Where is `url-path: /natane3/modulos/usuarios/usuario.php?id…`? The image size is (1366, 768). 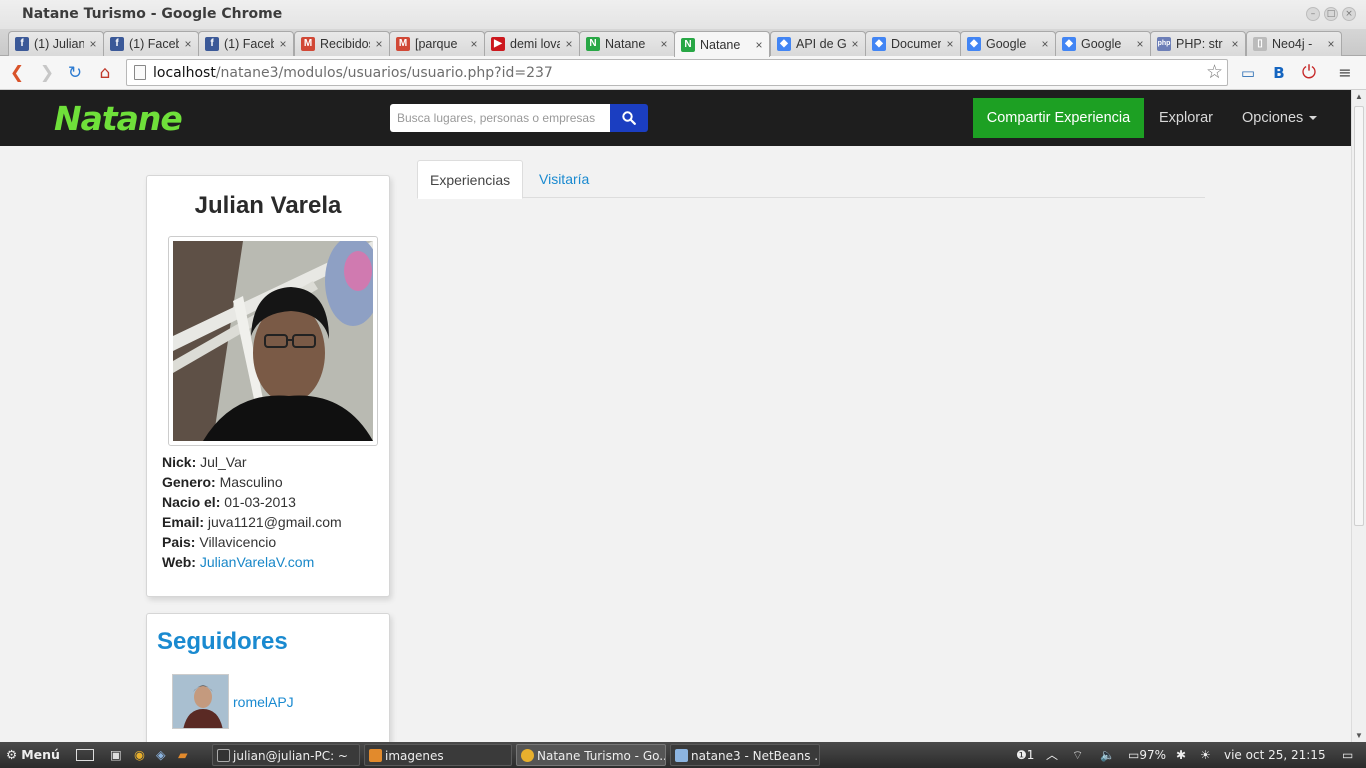
url-path: /natane3/modulos/usuarios/usuario.php?id… is located at coordinates (384, 73).